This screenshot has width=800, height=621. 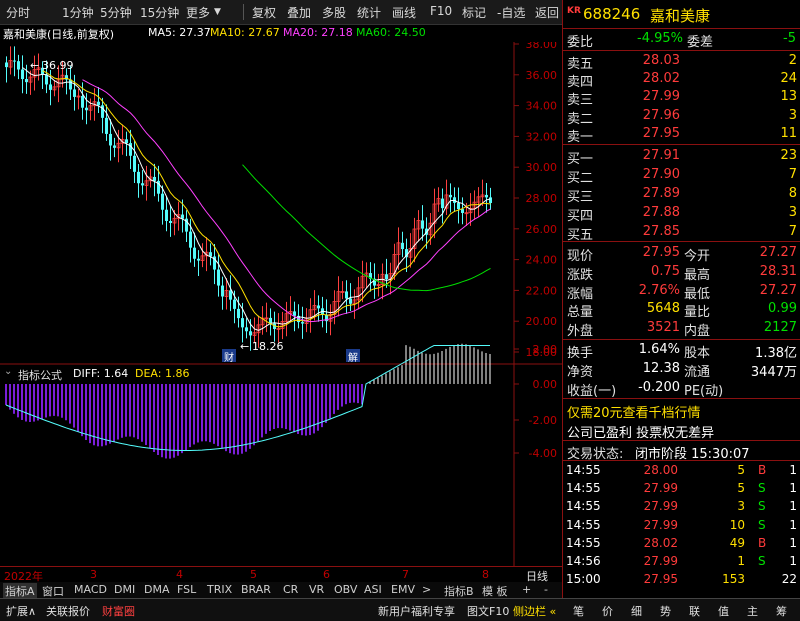 I want to click on tab-vr: VR, so click(x=316, y=589).